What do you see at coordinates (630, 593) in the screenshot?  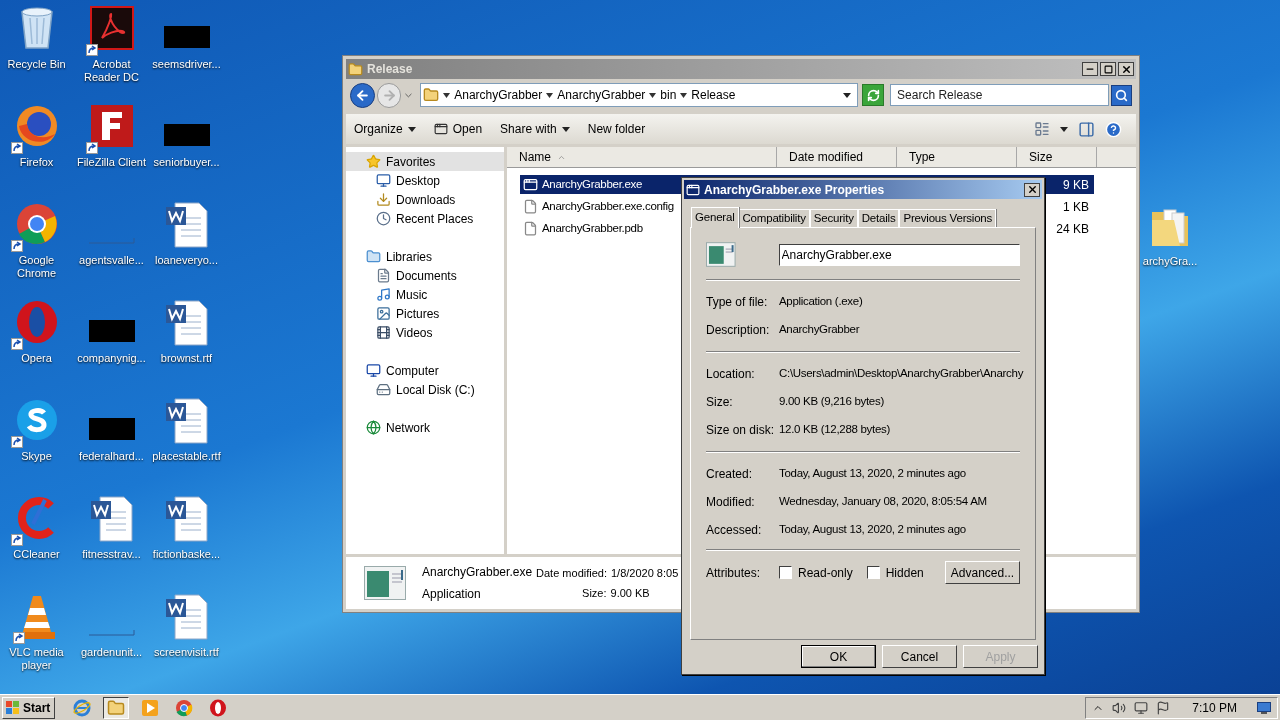 I see `size-value: 9.00 KB` at bounding box center [630, 593].